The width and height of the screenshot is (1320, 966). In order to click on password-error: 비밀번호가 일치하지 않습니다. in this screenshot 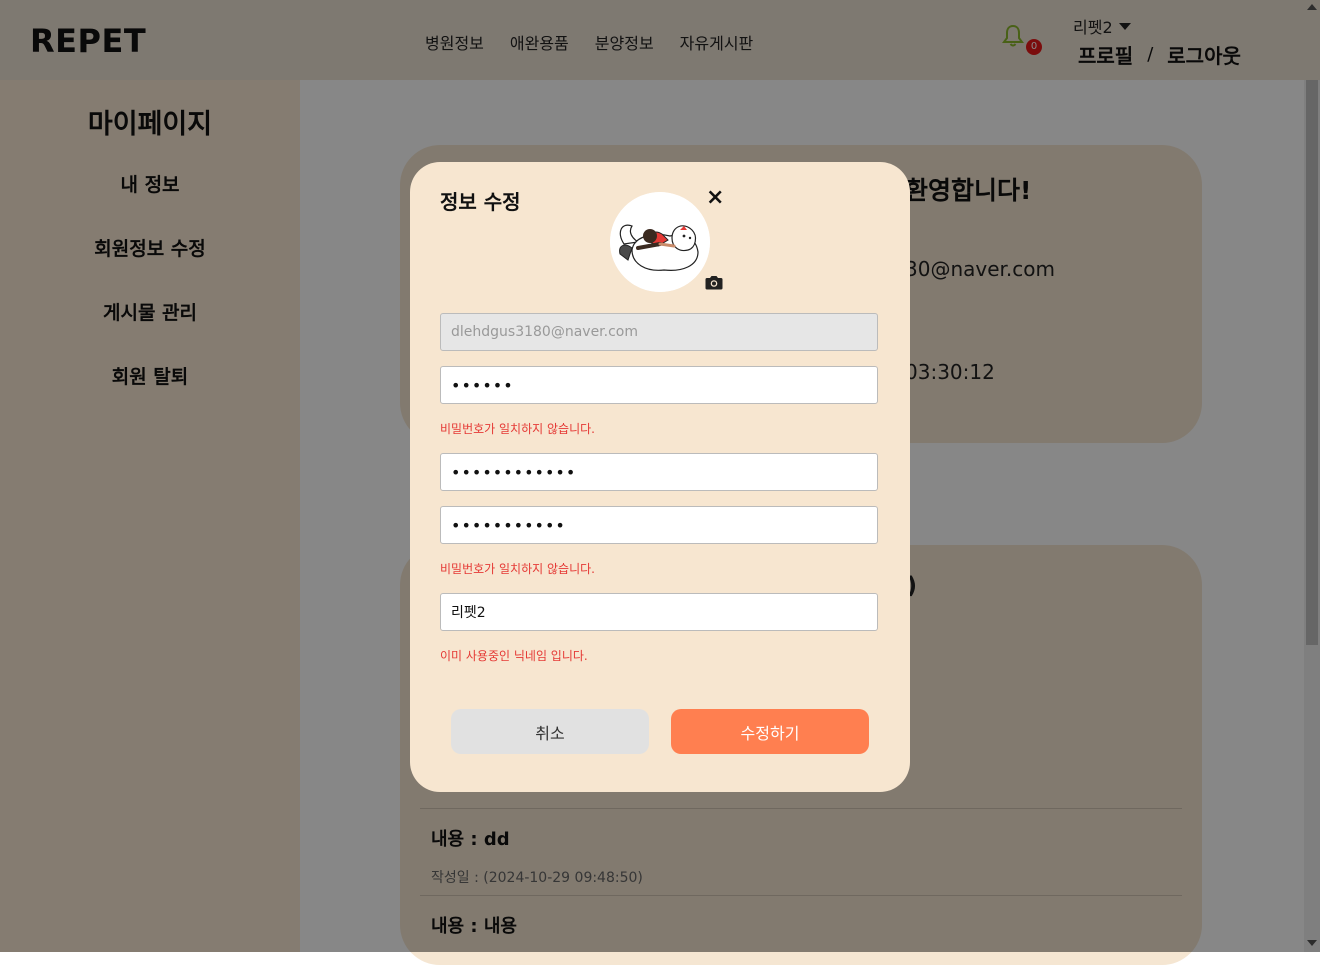, I will do `click(517, 429)`.